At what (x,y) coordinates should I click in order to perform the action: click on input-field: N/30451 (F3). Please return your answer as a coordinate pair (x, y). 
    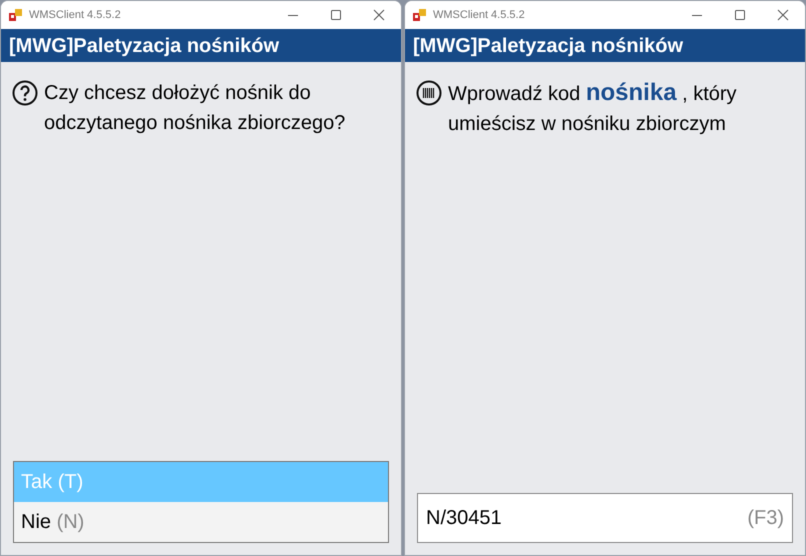
    Looking at the image, I should click on (605, 518).